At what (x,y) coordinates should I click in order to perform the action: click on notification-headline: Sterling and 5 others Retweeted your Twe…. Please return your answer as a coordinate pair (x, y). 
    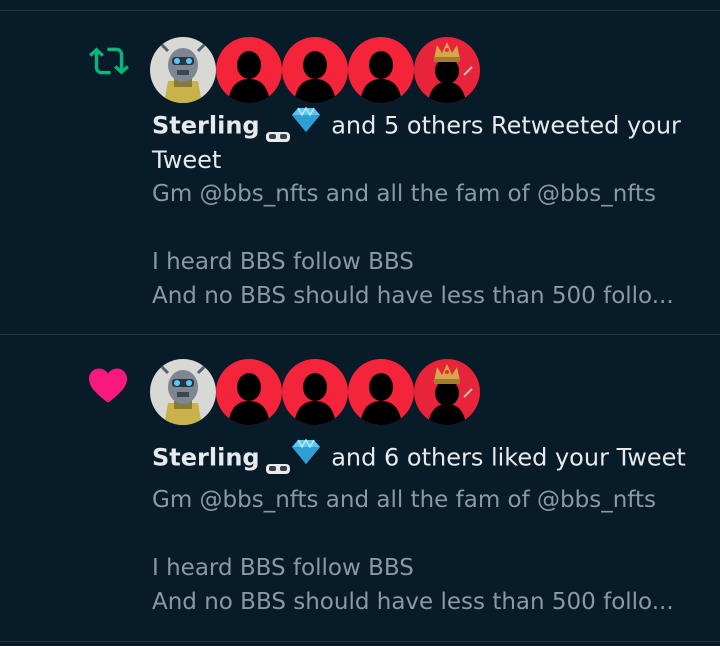
    Looking at the image, I should click on (432, 141).